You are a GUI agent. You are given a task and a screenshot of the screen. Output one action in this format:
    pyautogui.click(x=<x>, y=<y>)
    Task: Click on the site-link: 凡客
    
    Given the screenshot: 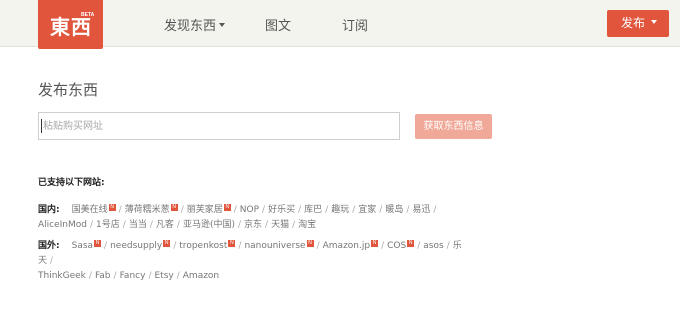 What is the action you would take?
    pyautogui.click(x=165, y=225)
    